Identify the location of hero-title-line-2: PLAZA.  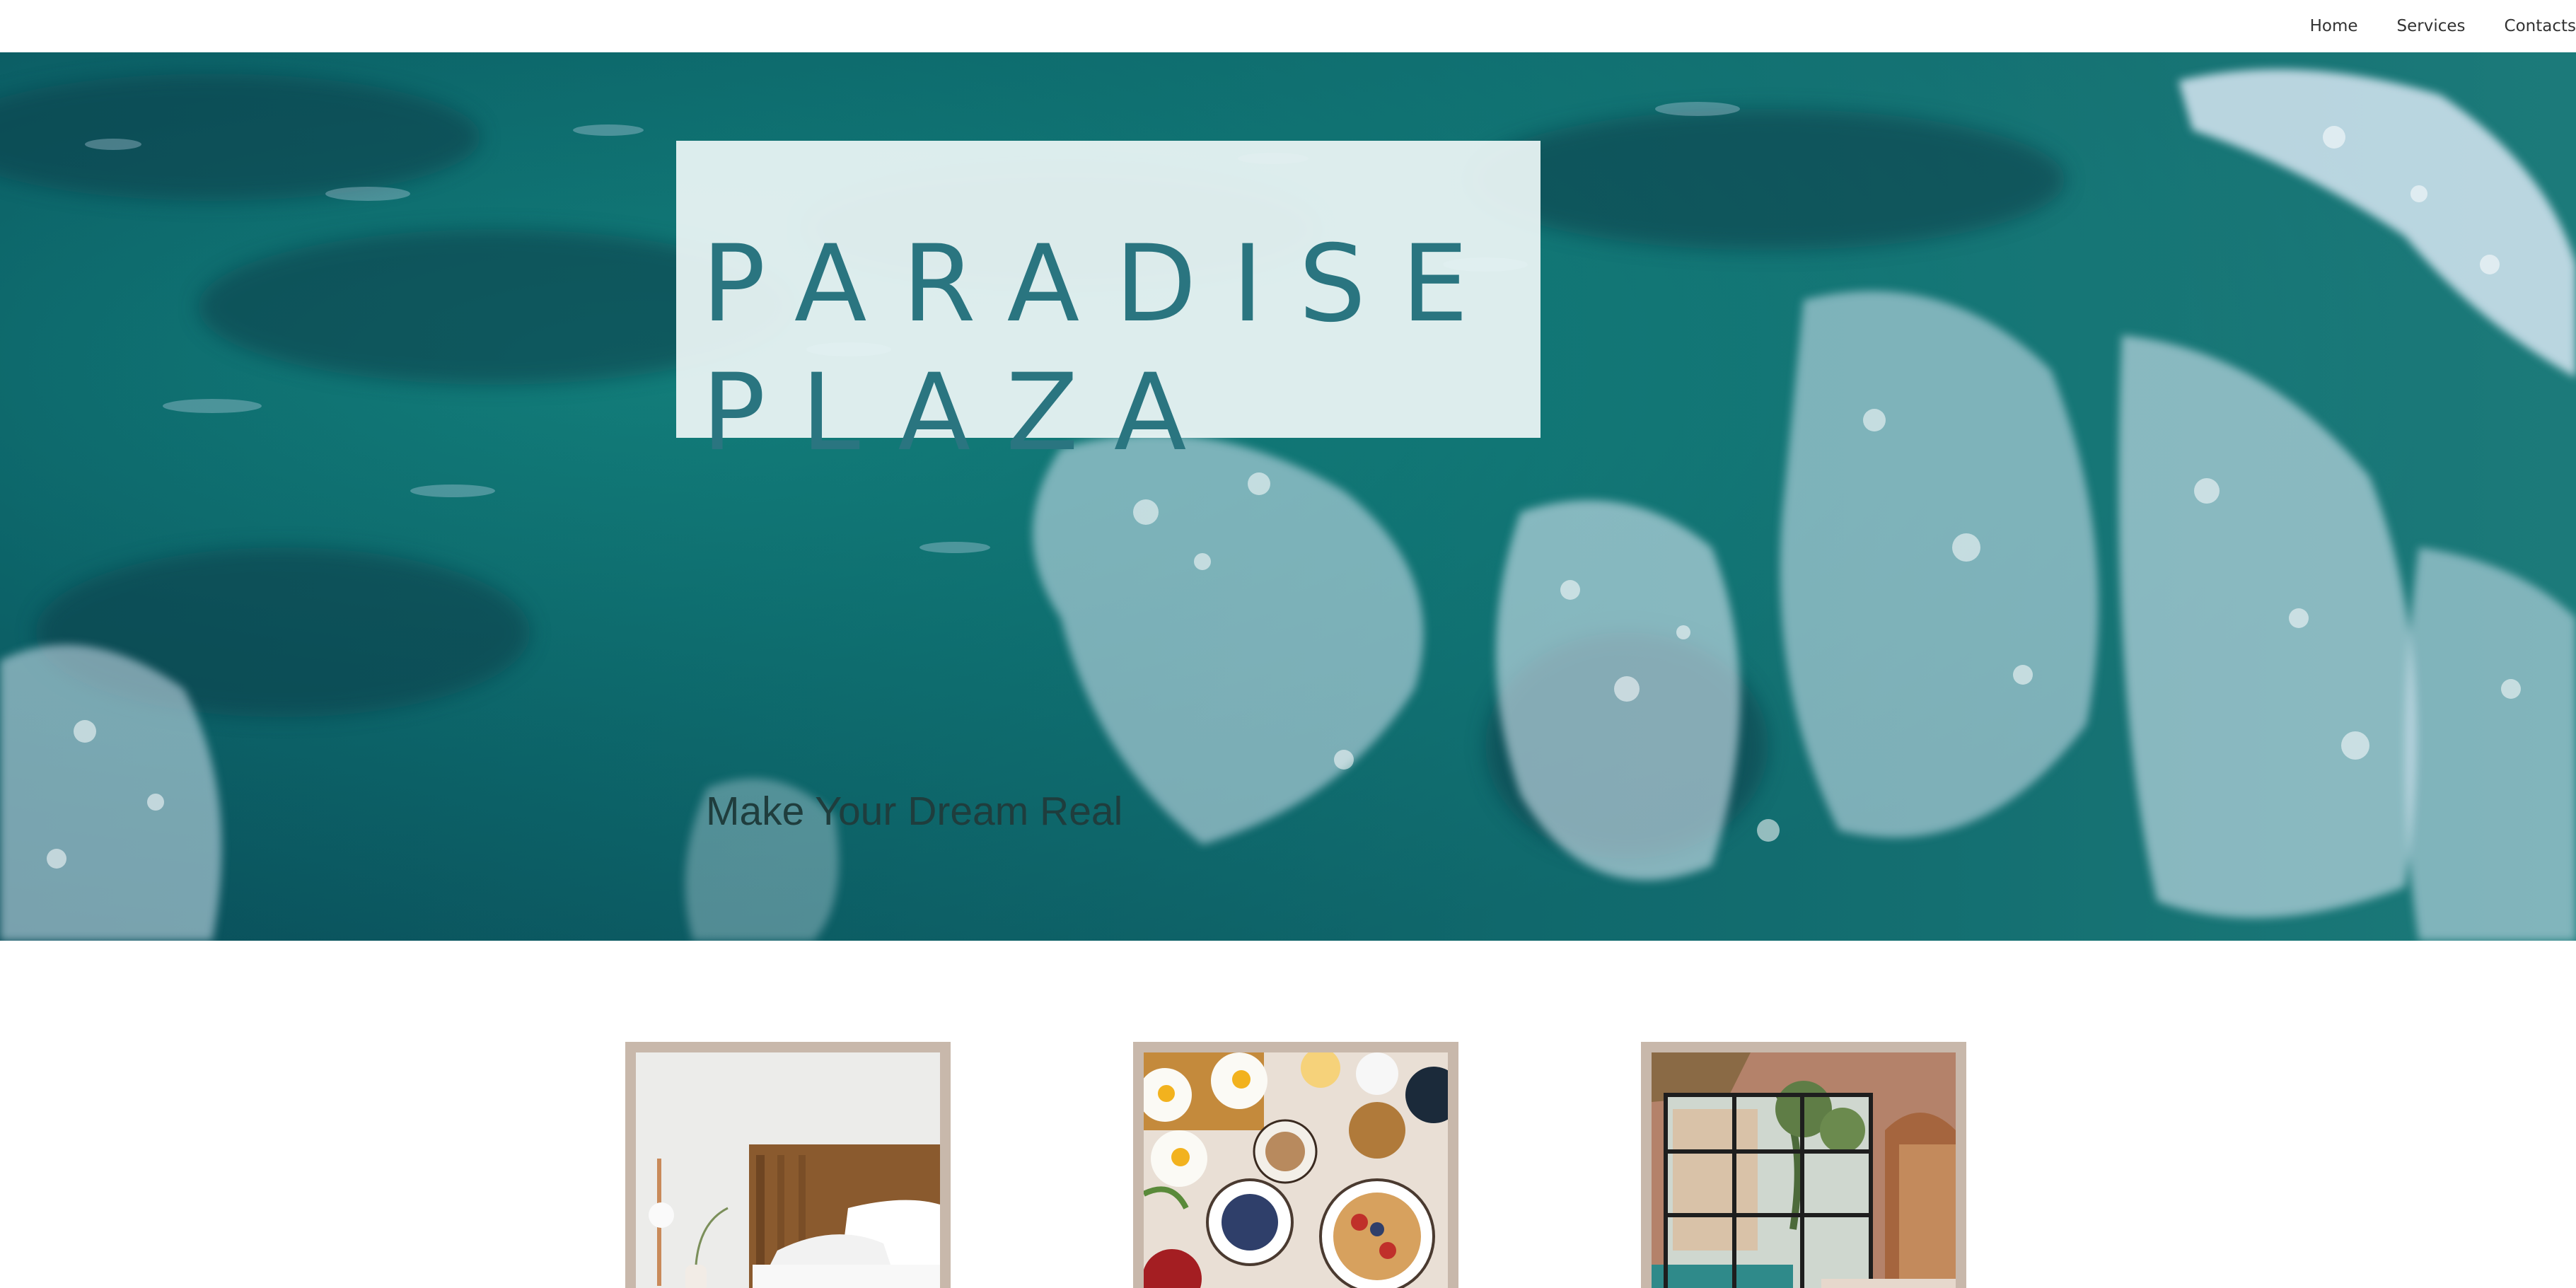
(962, 413).